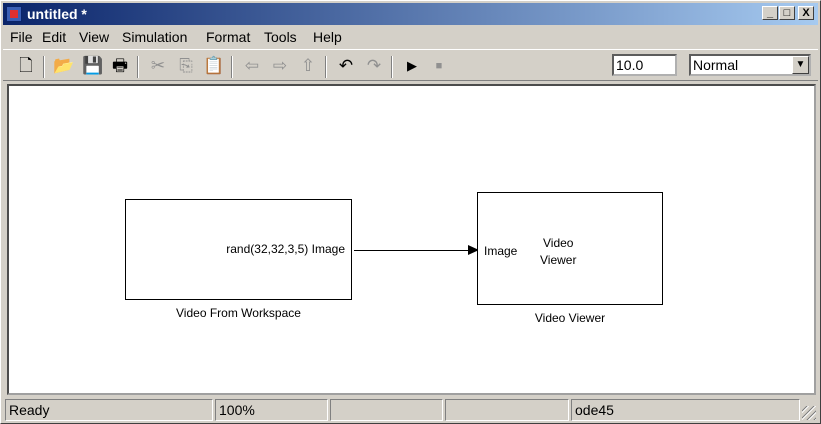 This screenshot has width=821, height=424. What do you see at coordinates (252, 66) in the screenshot?
I see `back-icon: ⇦` at bounding box center [252, 66].